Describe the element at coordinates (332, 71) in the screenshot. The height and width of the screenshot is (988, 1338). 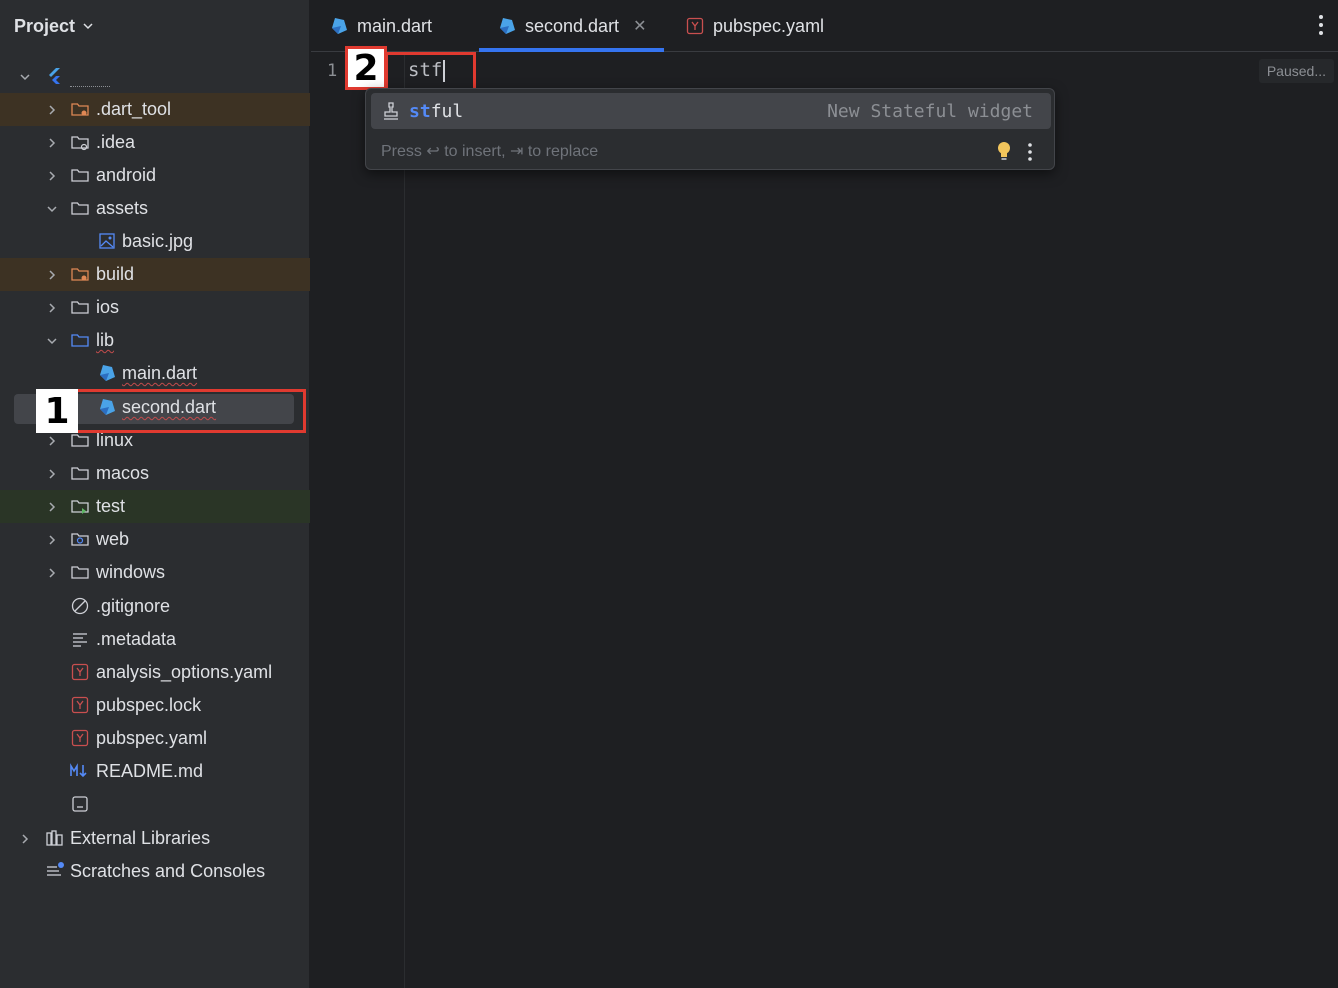
I see `line-number: 1` at that location.